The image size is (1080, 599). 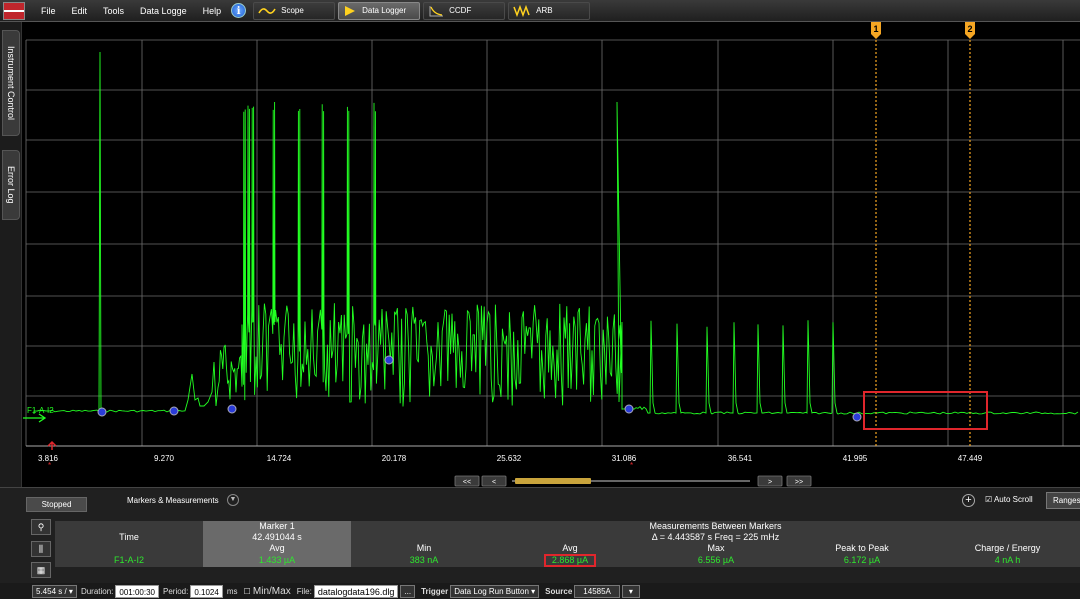 What do you see at coordinates (129, 537) in the screenshot?
I see `time-label: Time` at bounding box center [129, 537].